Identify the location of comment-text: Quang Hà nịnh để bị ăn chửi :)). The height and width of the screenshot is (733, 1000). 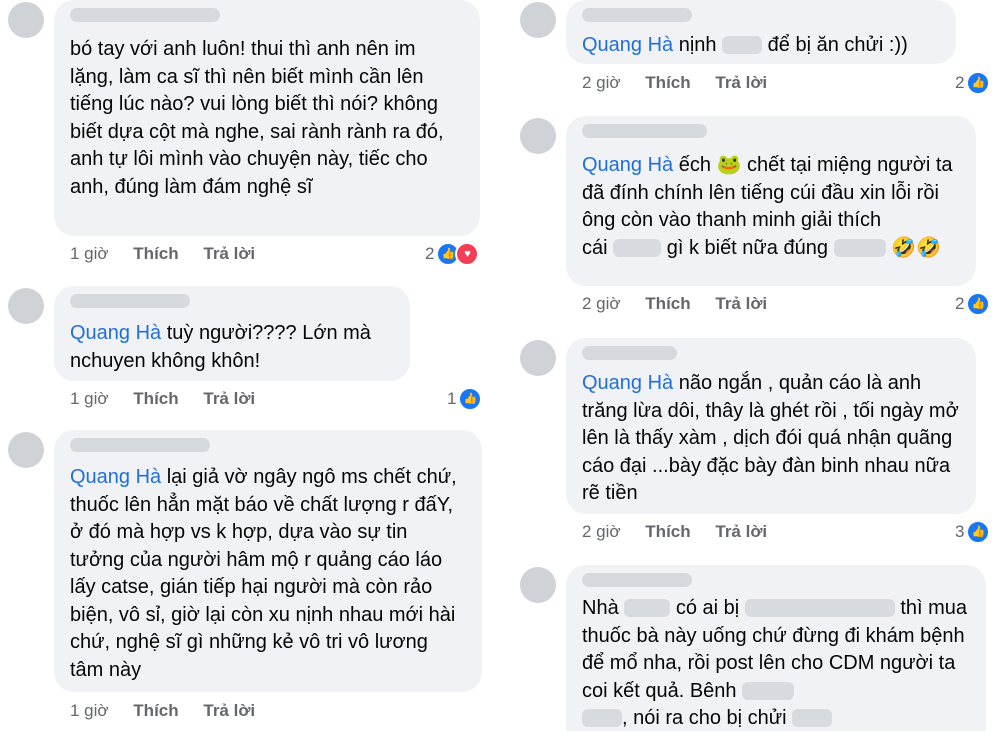
(745, 45).